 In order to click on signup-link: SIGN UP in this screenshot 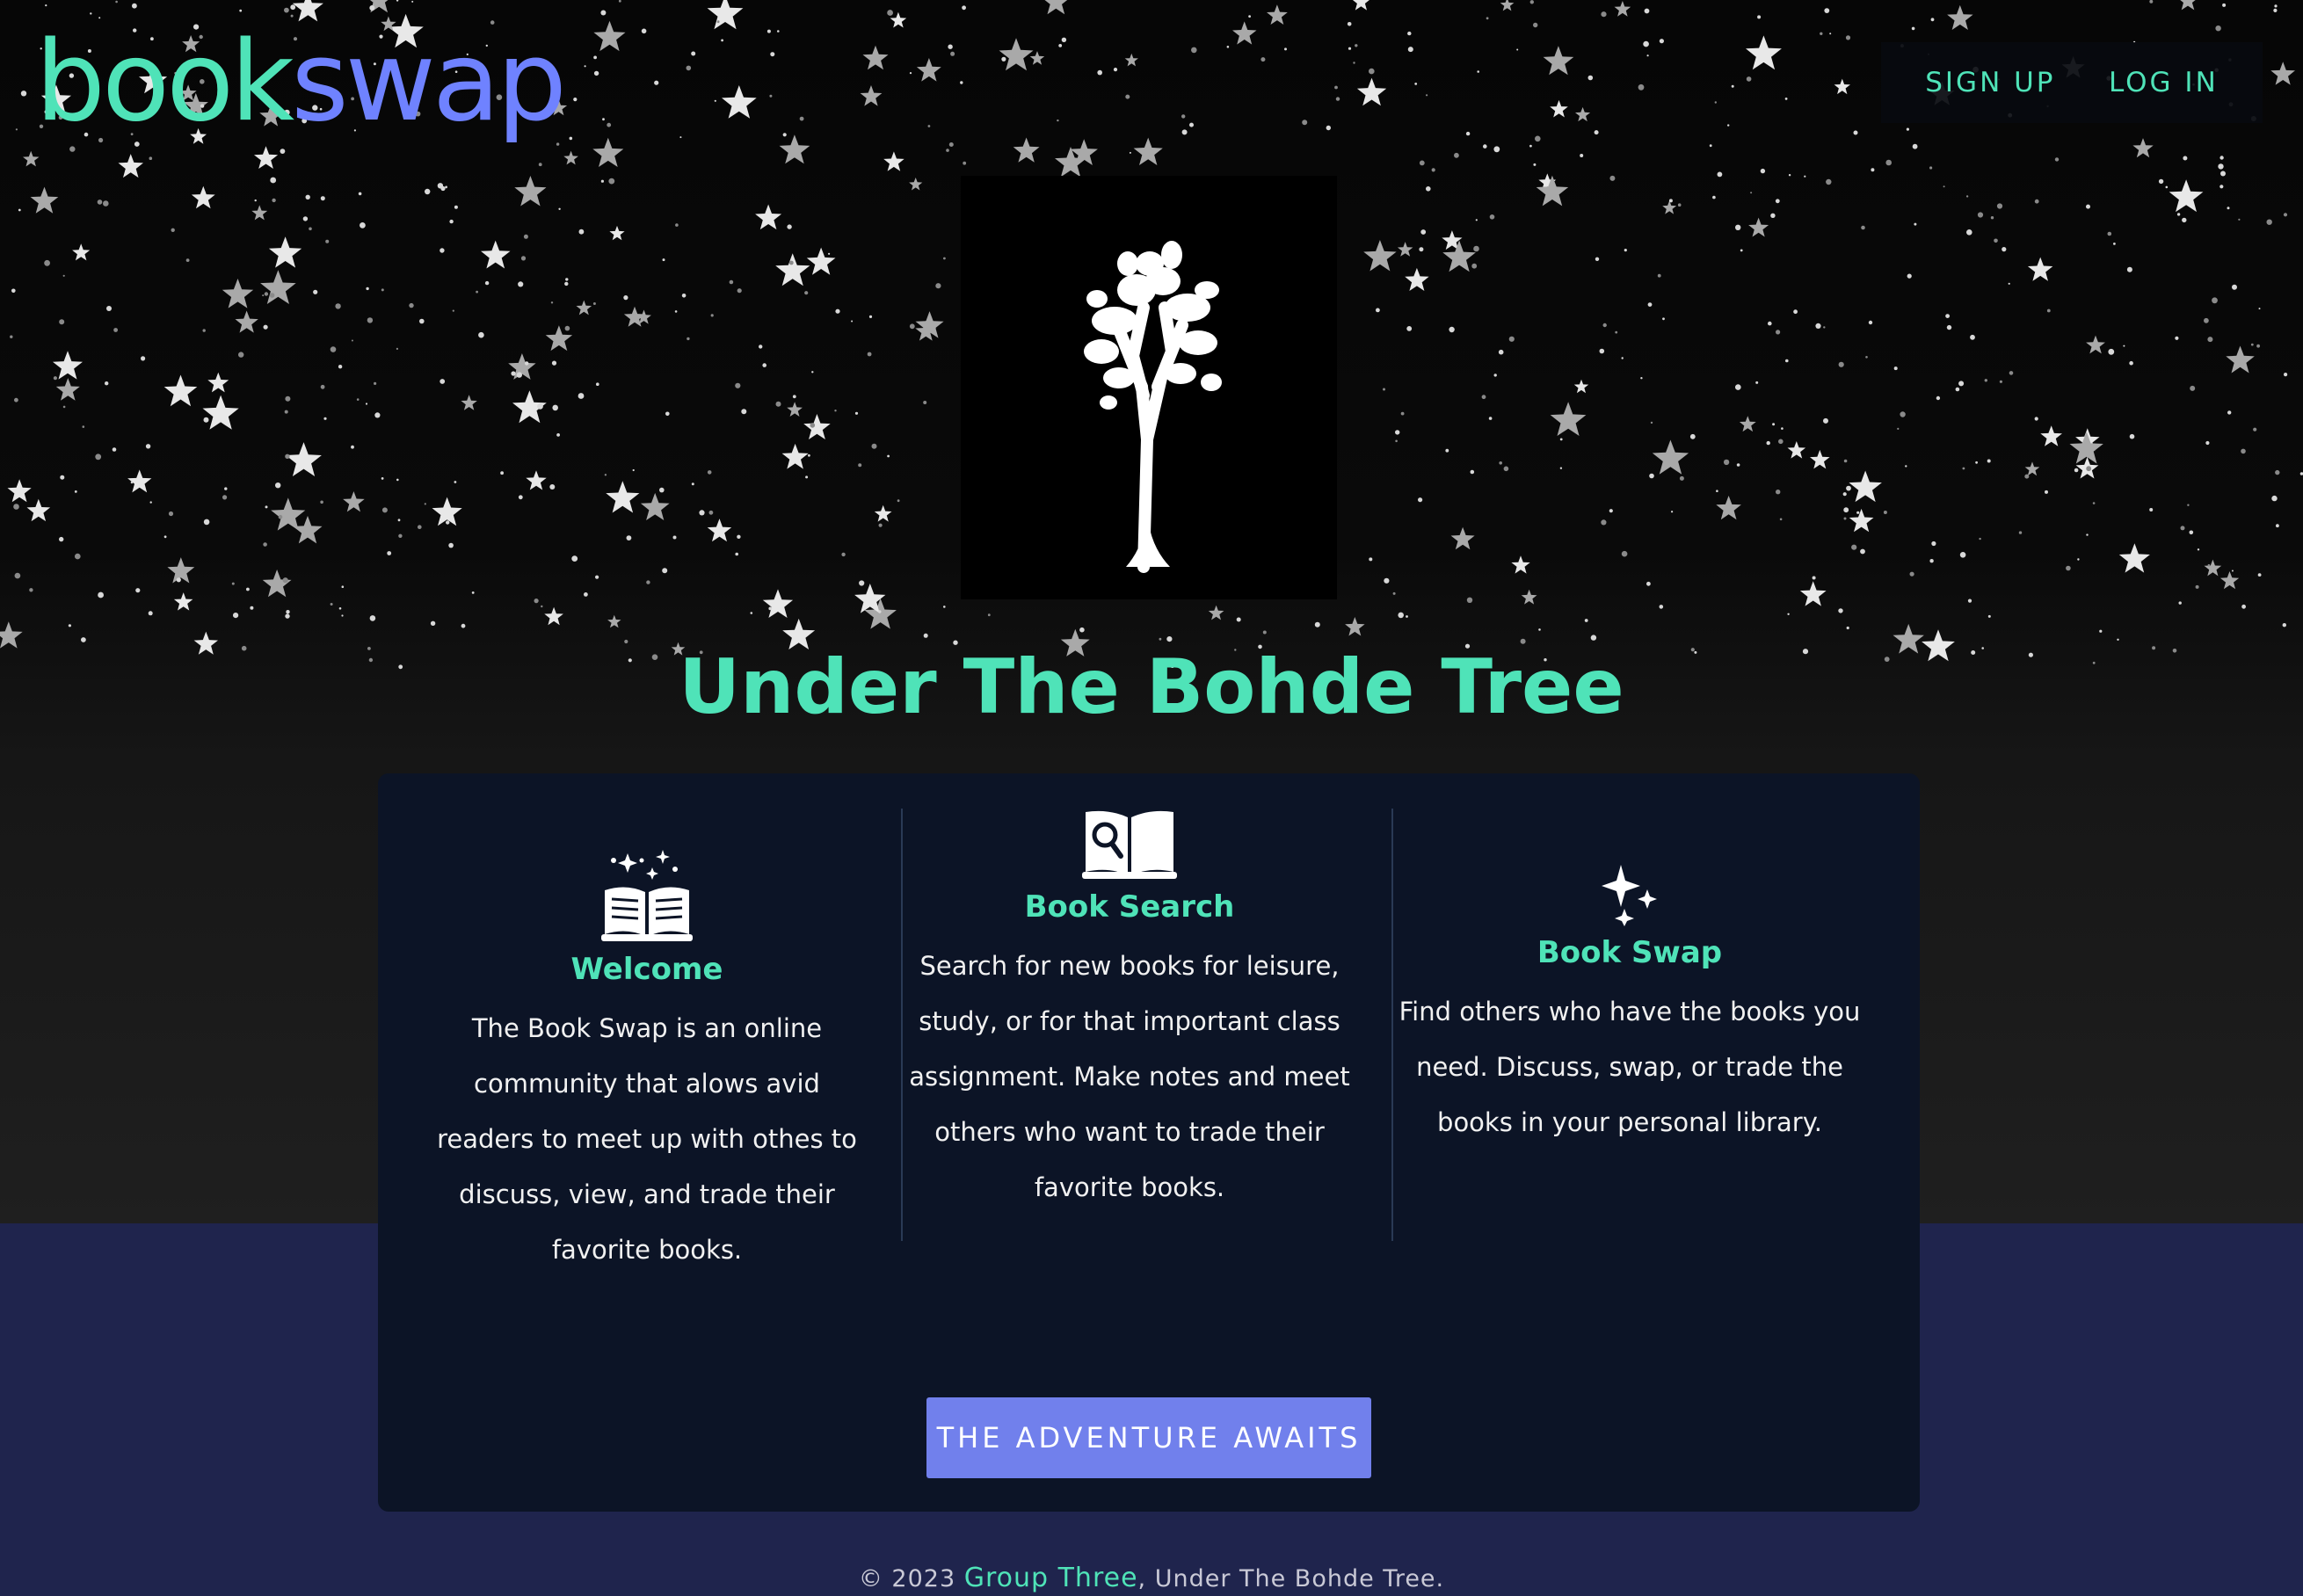, I will do `click(1990, 82)`.